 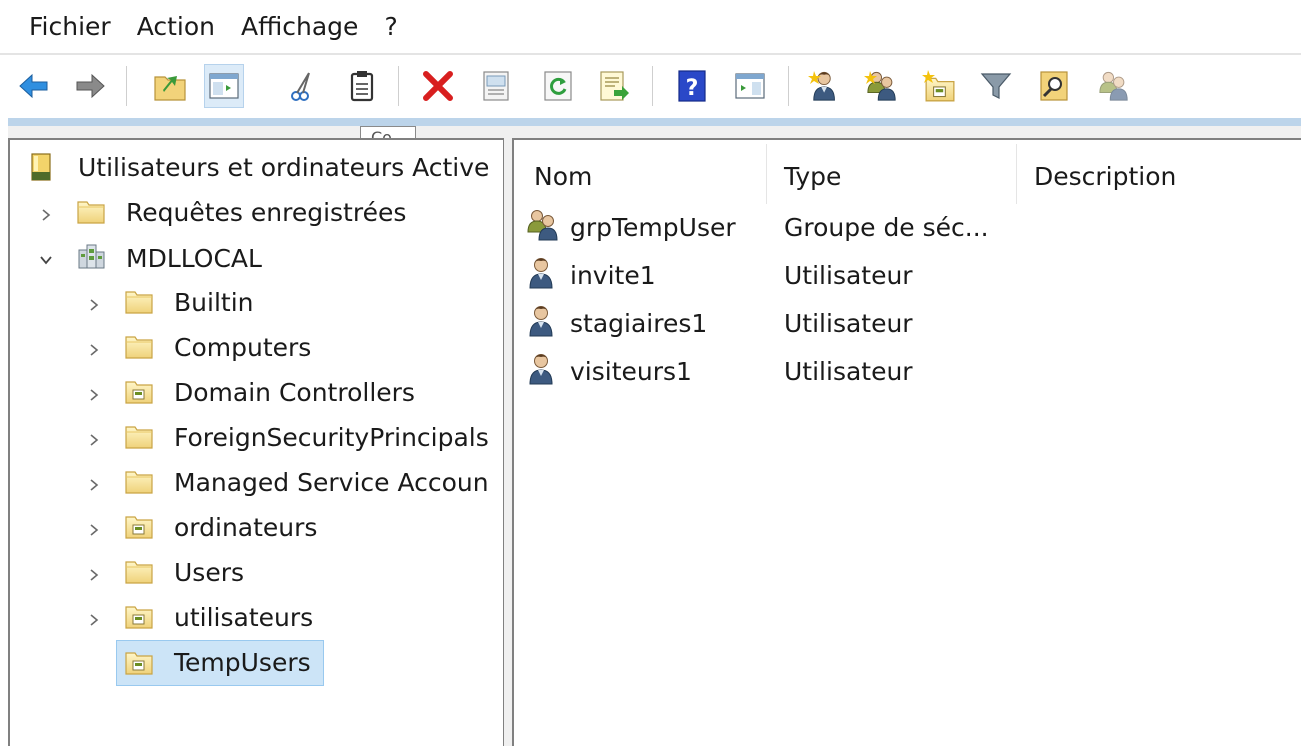 I want to click on tree-item-utilisateurs: utilisateurs, so click(x=243, y=618).